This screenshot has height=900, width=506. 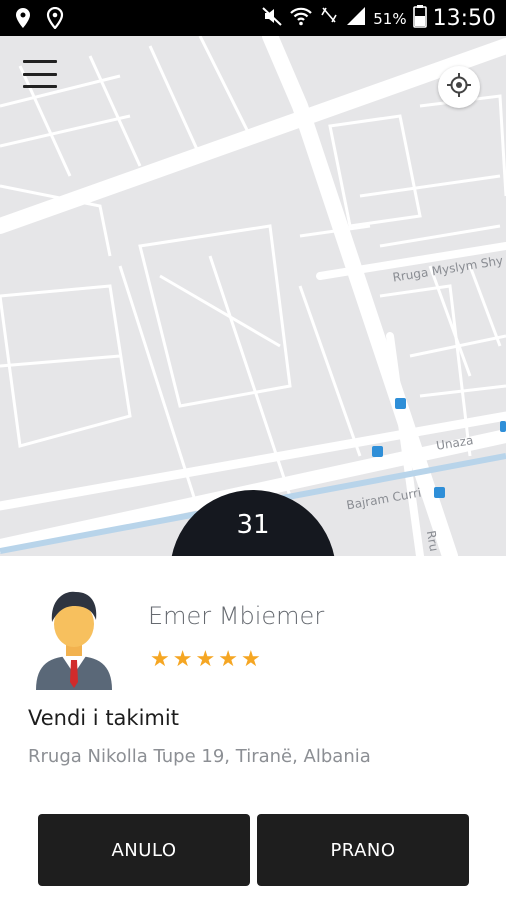 I want to click on crosshair-icon, so click(x=459, y=87).